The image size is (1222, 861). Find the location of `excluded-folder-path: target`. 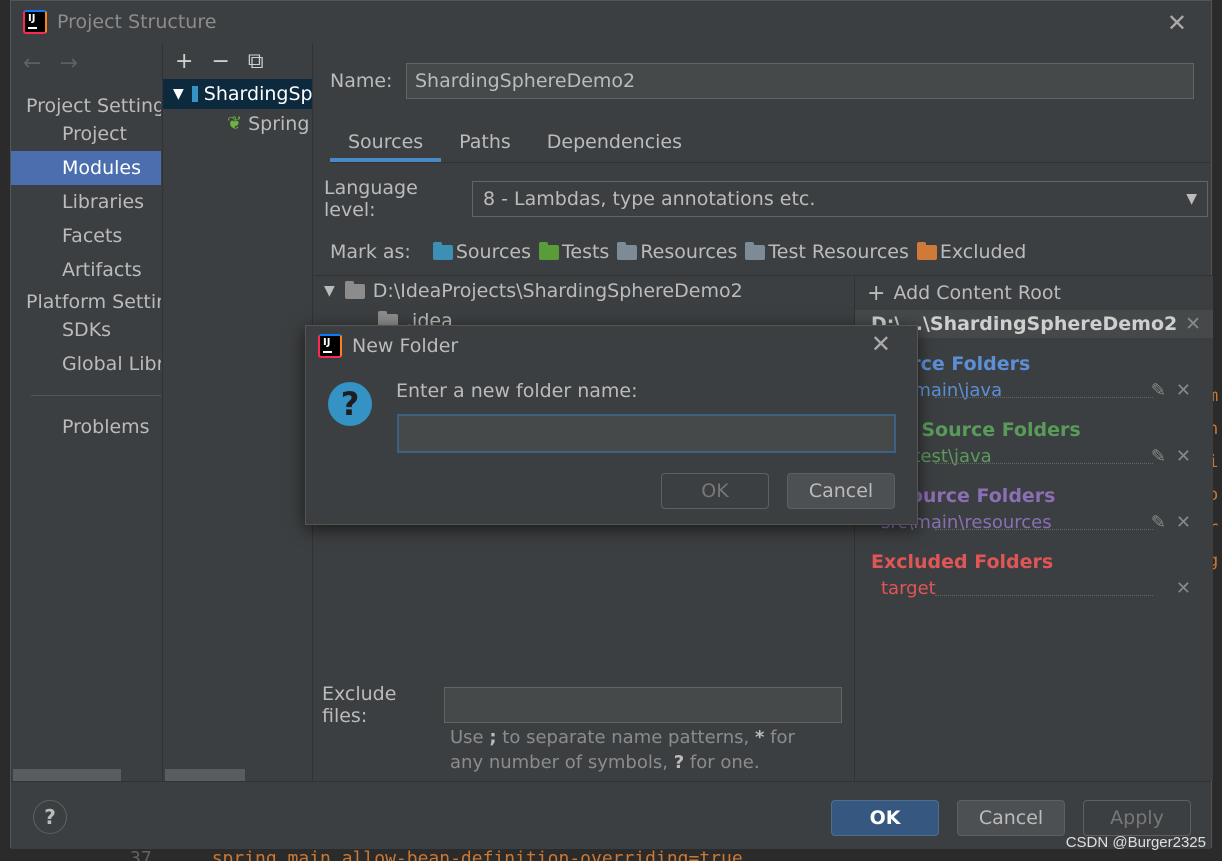

excluded-folder-path: target is located at coordinates (908, 588).